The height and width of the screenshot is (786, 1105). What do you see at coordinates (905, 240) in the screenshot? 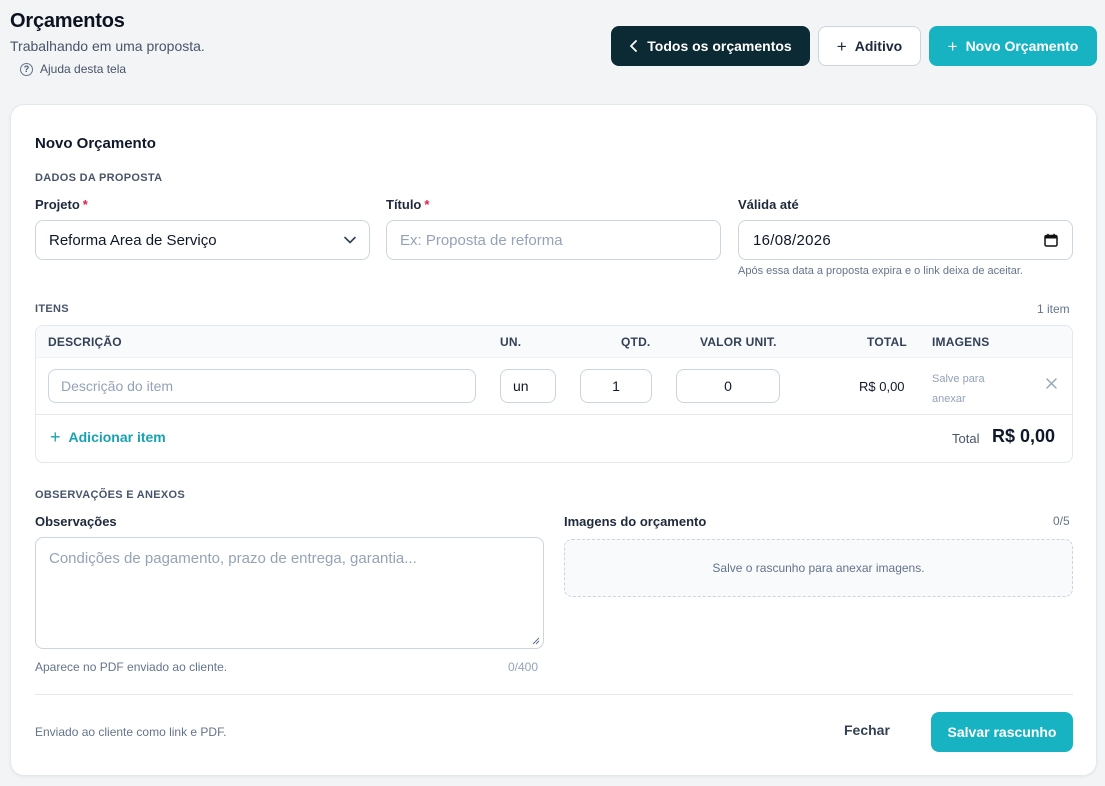
I see `valid-until-date-input: 16/08/2026` at bounding box center [905, 240].